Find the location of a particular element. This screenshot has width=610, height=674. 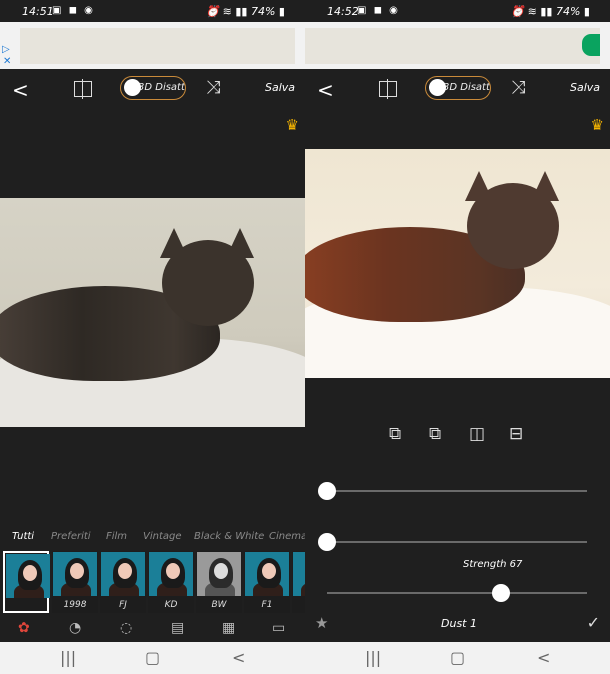

filter-thumb-label: BW is located at coordinates (219, 605).